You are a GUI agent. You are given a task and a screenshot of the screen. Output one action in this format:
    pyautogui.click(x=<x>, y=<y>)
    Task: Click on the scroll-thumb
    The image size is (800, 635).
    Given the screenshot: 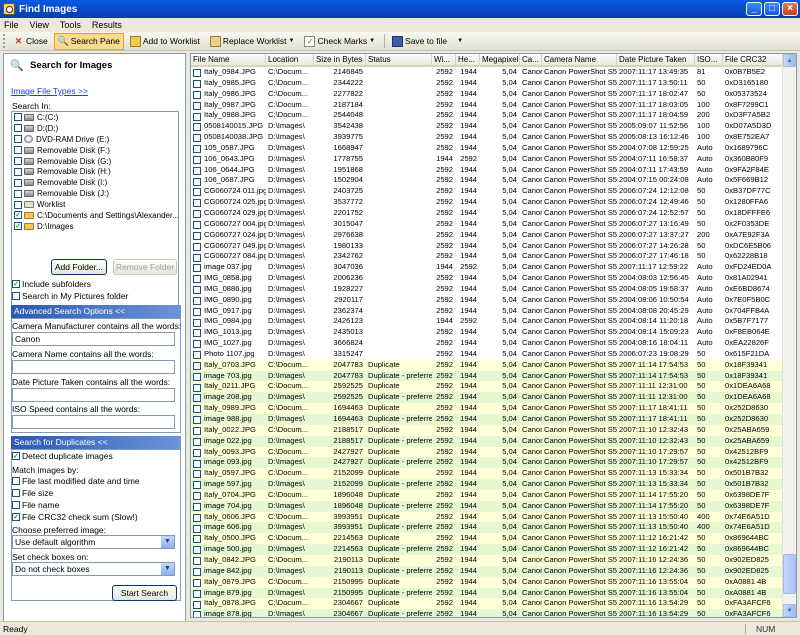 What is the action you would take?
    pyautogui.click(x=789, y=574)
    